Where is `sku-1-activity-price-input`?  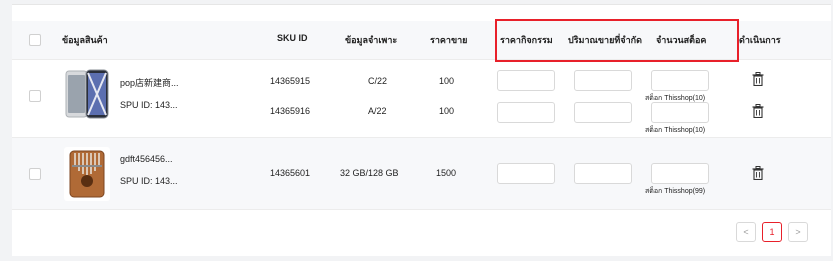
sku-1-activity-price-input is located at coordinates (526, 80).